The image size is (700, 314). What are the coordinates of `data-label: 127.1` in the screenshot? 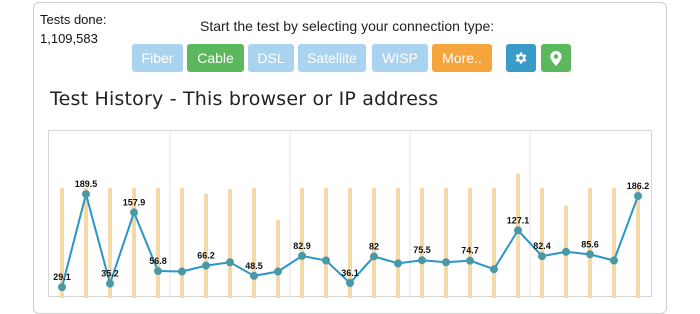 It's located at (518, 220).